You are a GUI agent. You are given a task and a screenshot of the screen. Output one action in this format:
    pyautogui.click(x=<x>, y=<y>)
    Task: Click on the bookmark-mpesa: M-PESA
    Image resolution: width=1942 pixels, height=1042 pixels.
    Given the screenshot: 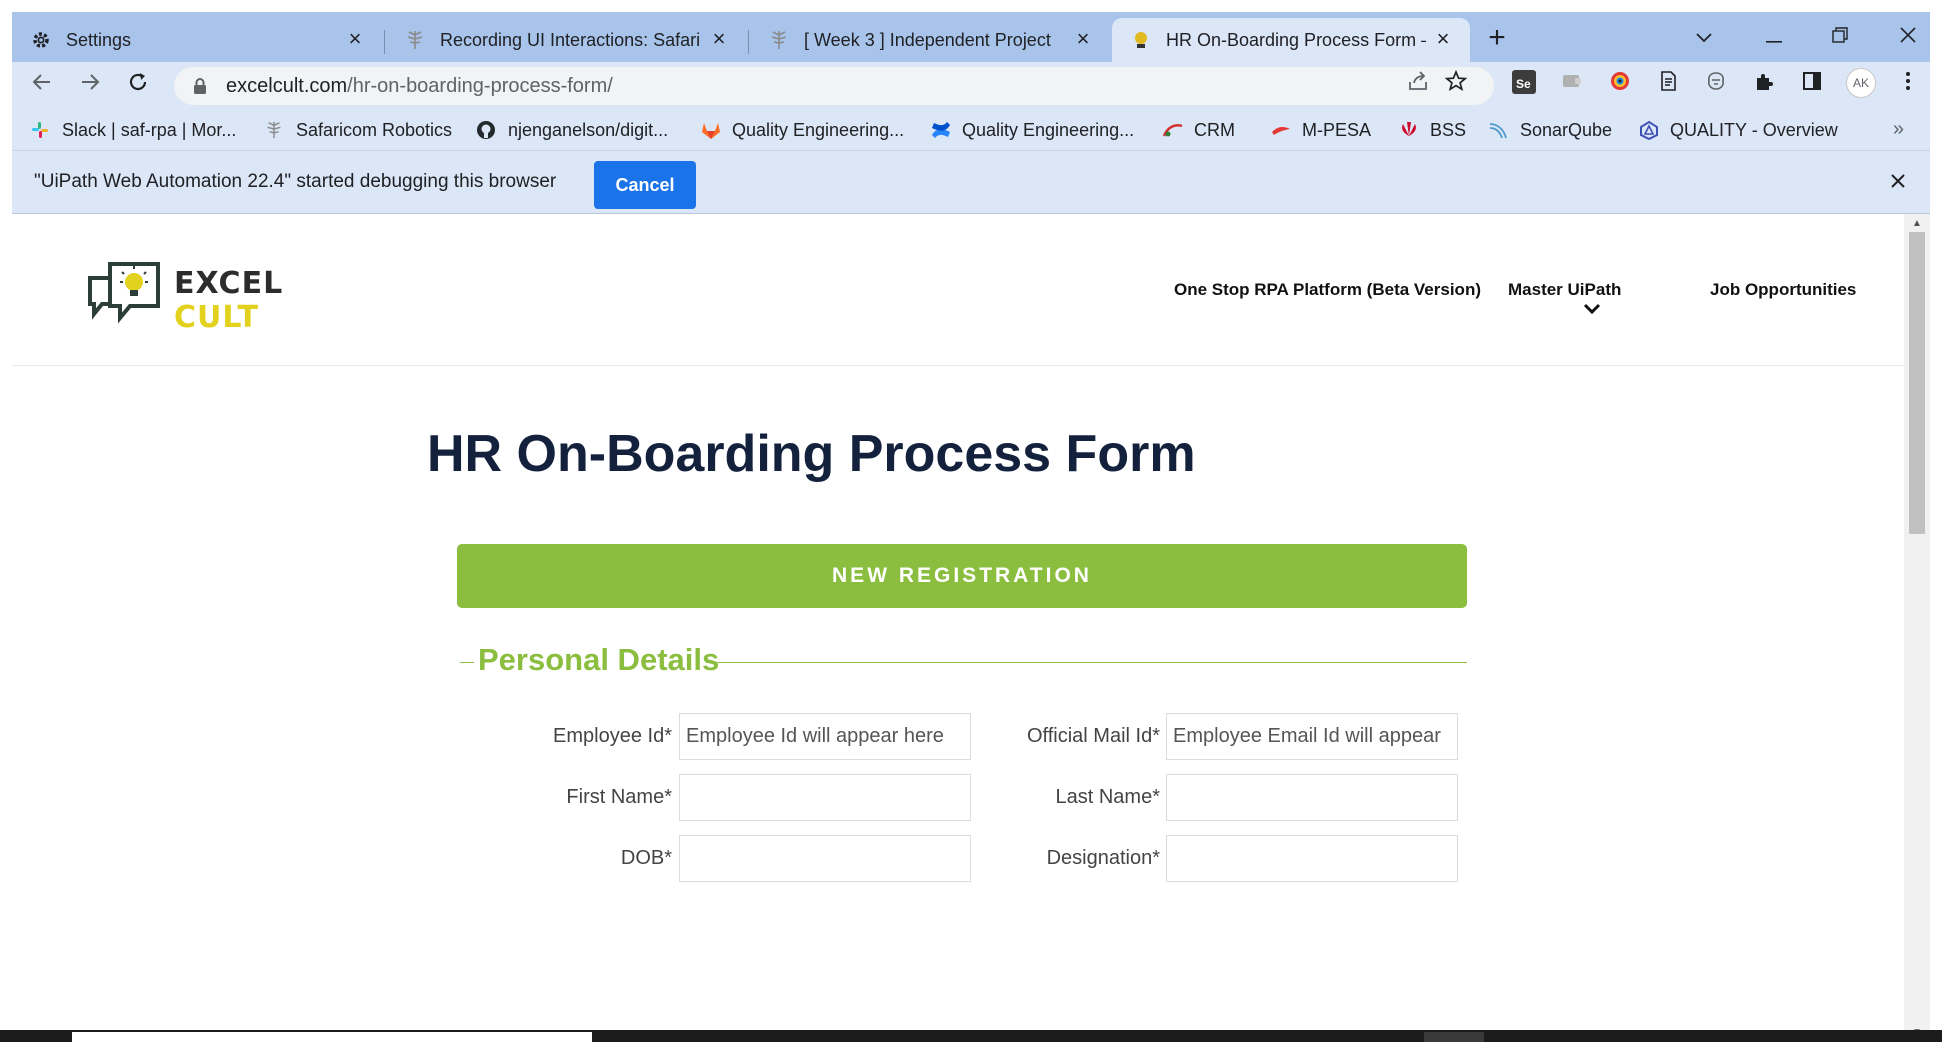 What is the action you would take?
    pyautogui.click(x=1320, y=130)
    